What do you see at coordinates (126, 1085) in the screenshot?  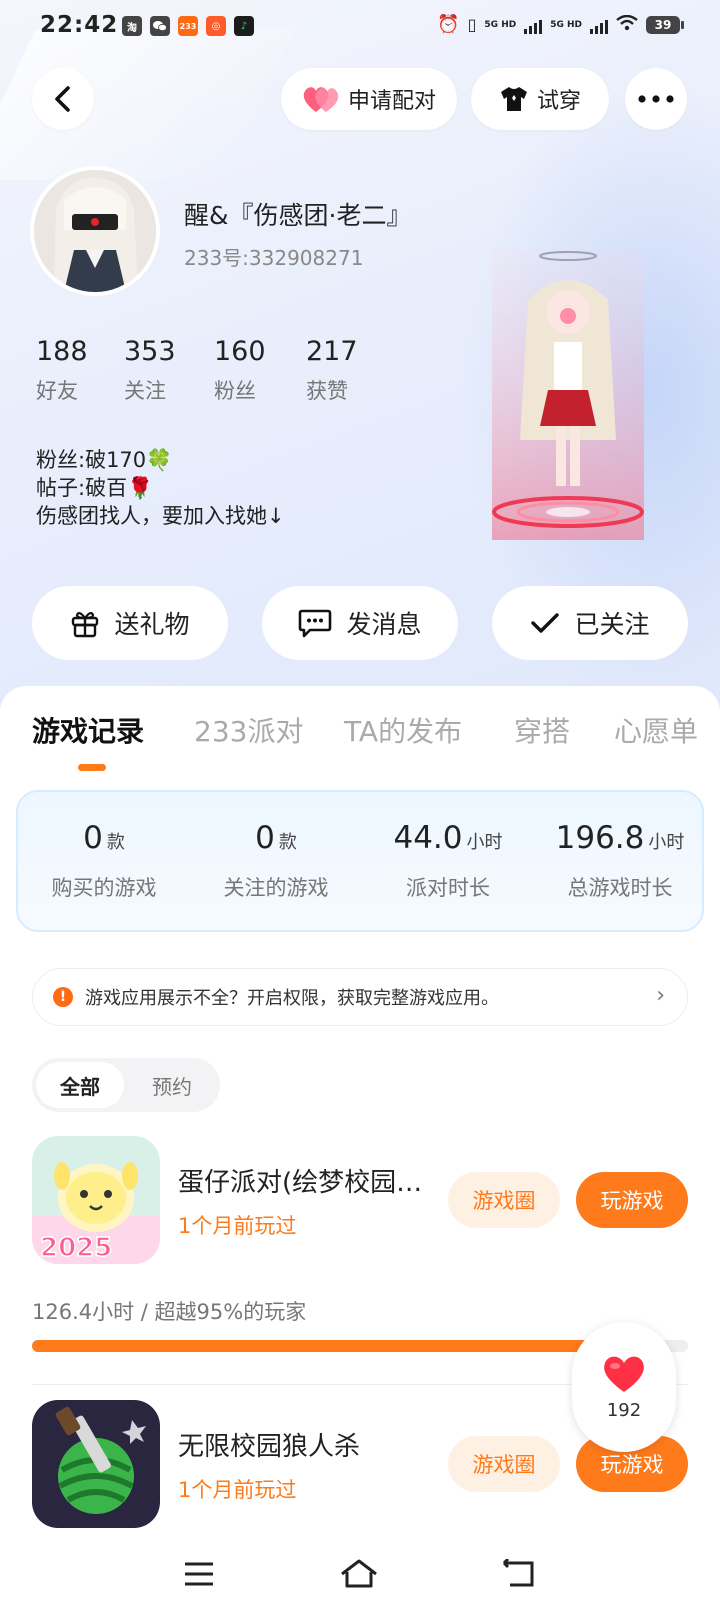 I see `game-filter-segment: 全部 预约` at bounding box center [126, 1085].